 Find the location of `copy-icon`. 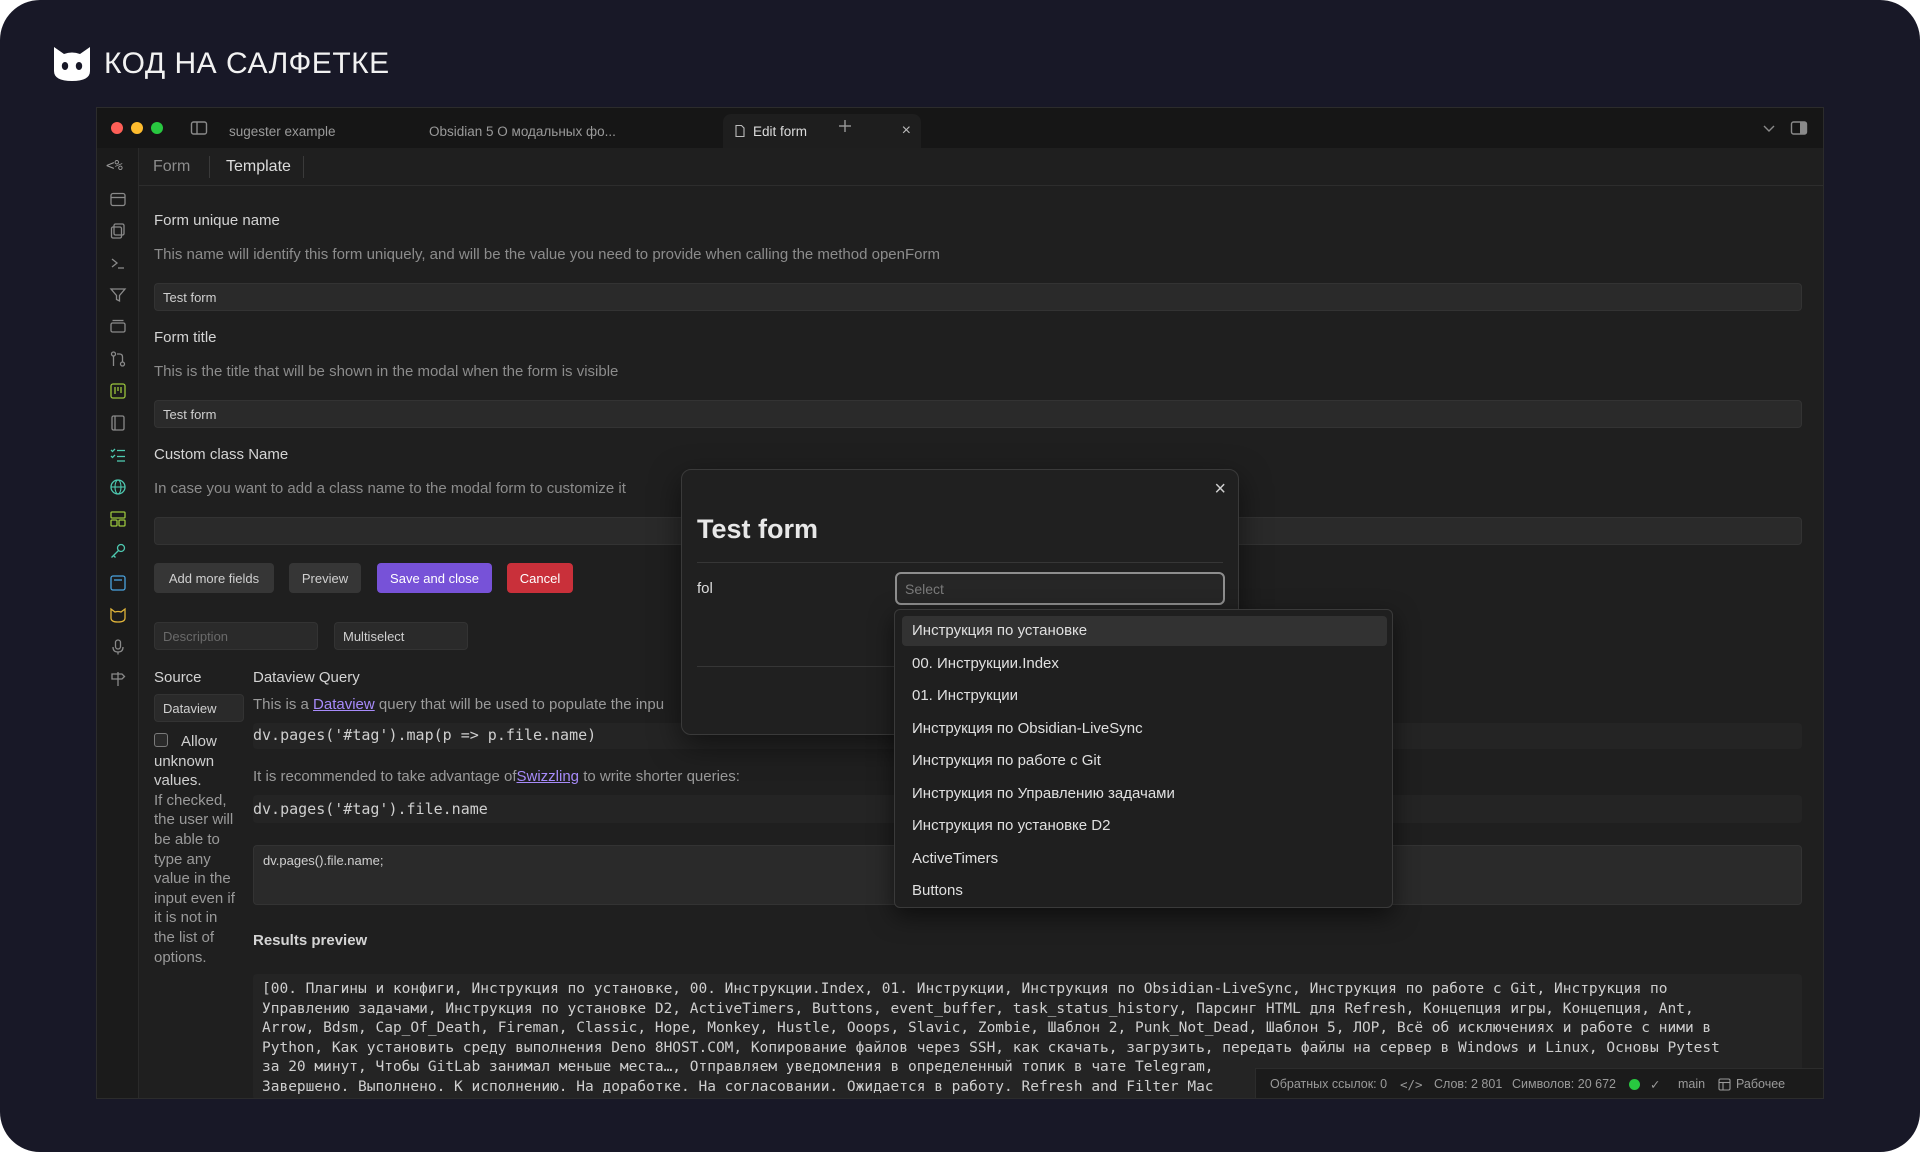

copy-icon is located at coordinates (118, 231).